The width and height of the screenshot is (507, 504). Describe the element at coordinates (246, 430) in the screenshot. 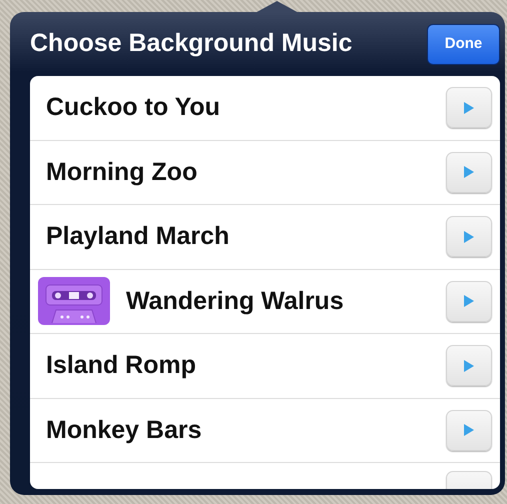

I see `track-name: Monkey Bars` at that location.